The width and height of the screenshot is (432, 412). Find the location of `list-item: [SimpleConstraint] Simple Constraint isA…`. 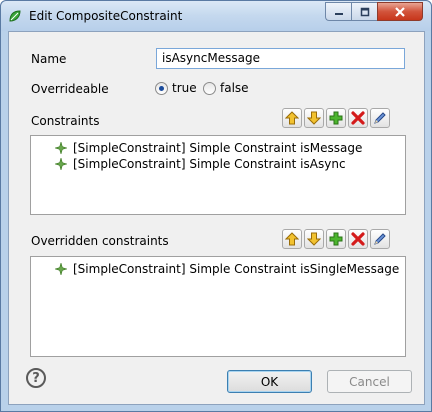

list-item: [SimpleConstraint] Simple Constraint isA… is located at coordinates (200, 164).